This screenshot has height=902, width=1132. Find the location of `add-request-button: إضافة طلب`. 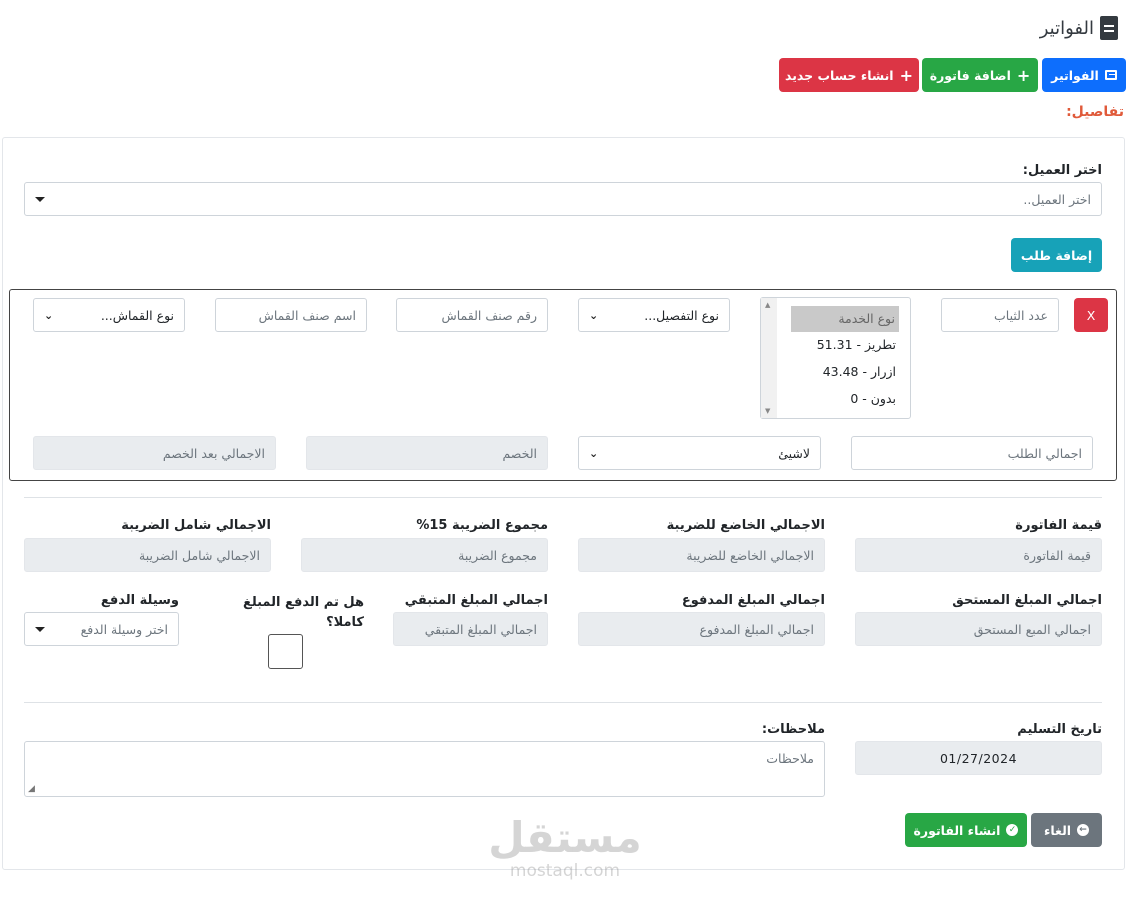

add-request-button: إضافة طلب is located at coordinates (1056, 255).